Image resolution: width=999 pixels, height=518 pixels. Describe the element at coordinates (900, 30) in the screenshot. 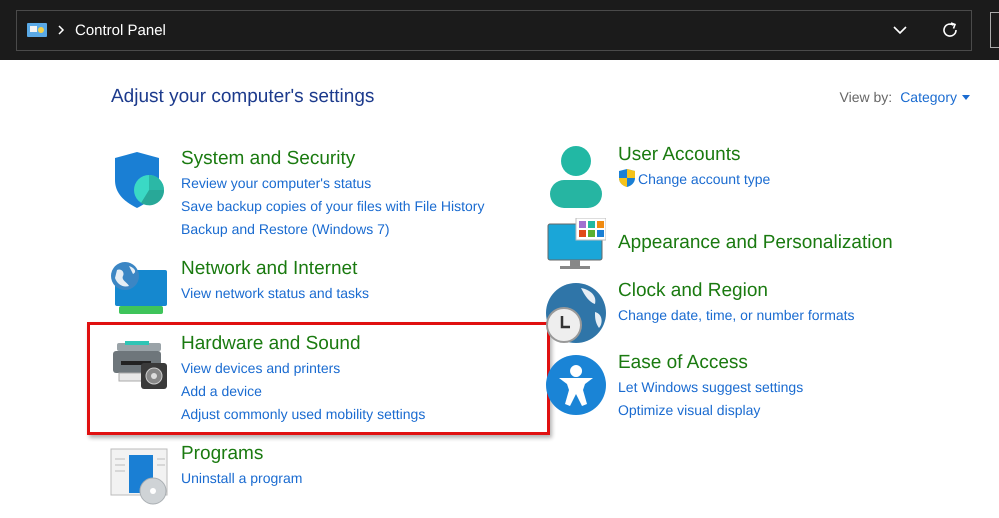

I see `chevron-down-icon` at that location.